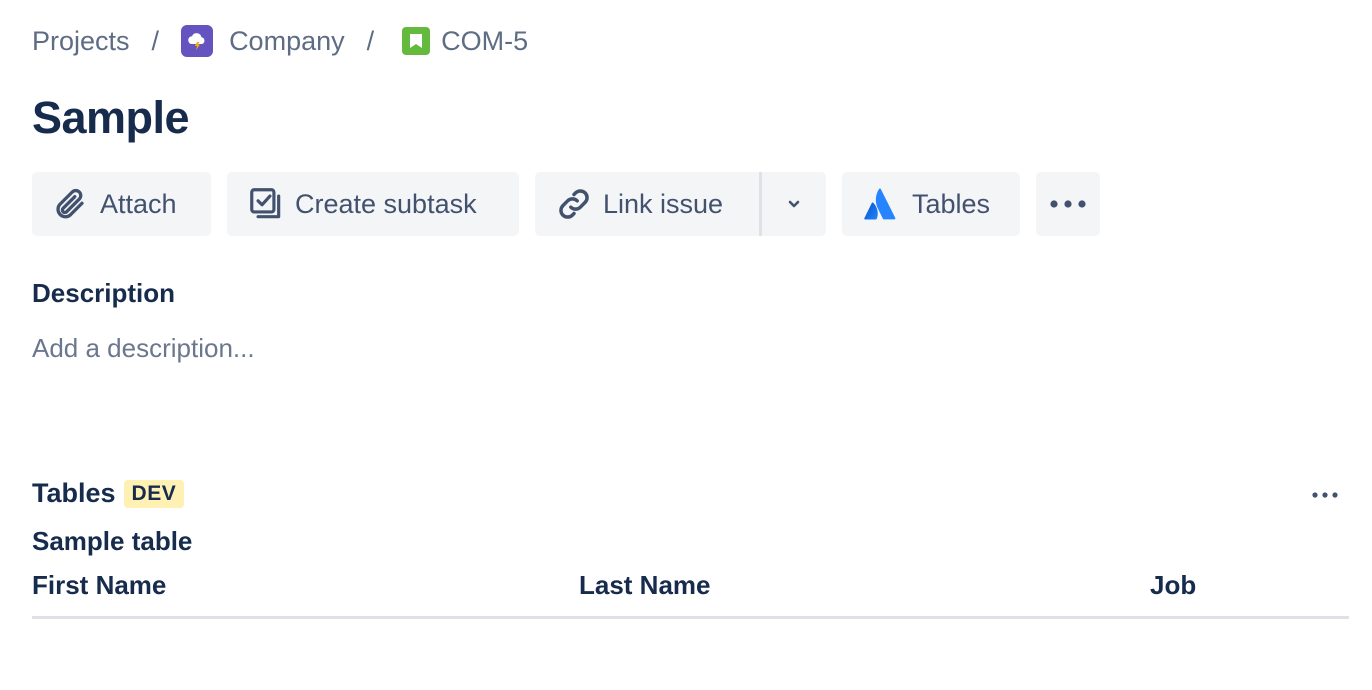 This screenshot has width=1372, height=690. What do you see at coordinates (104, 293) in the screenshot?
I see `description-heading: Description` at bounding box center [104, 293].